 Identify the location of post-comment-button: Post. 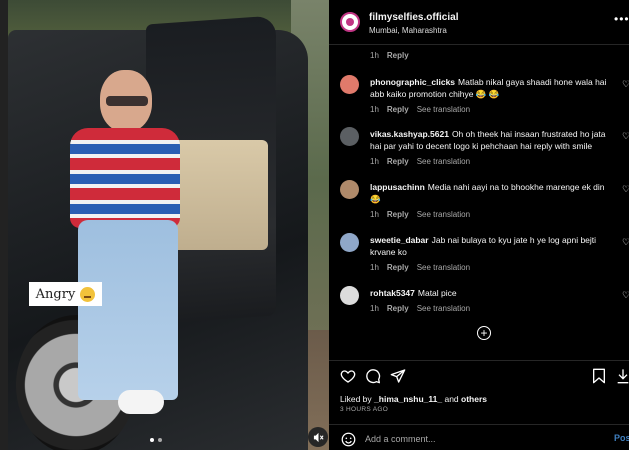
(621, 438).